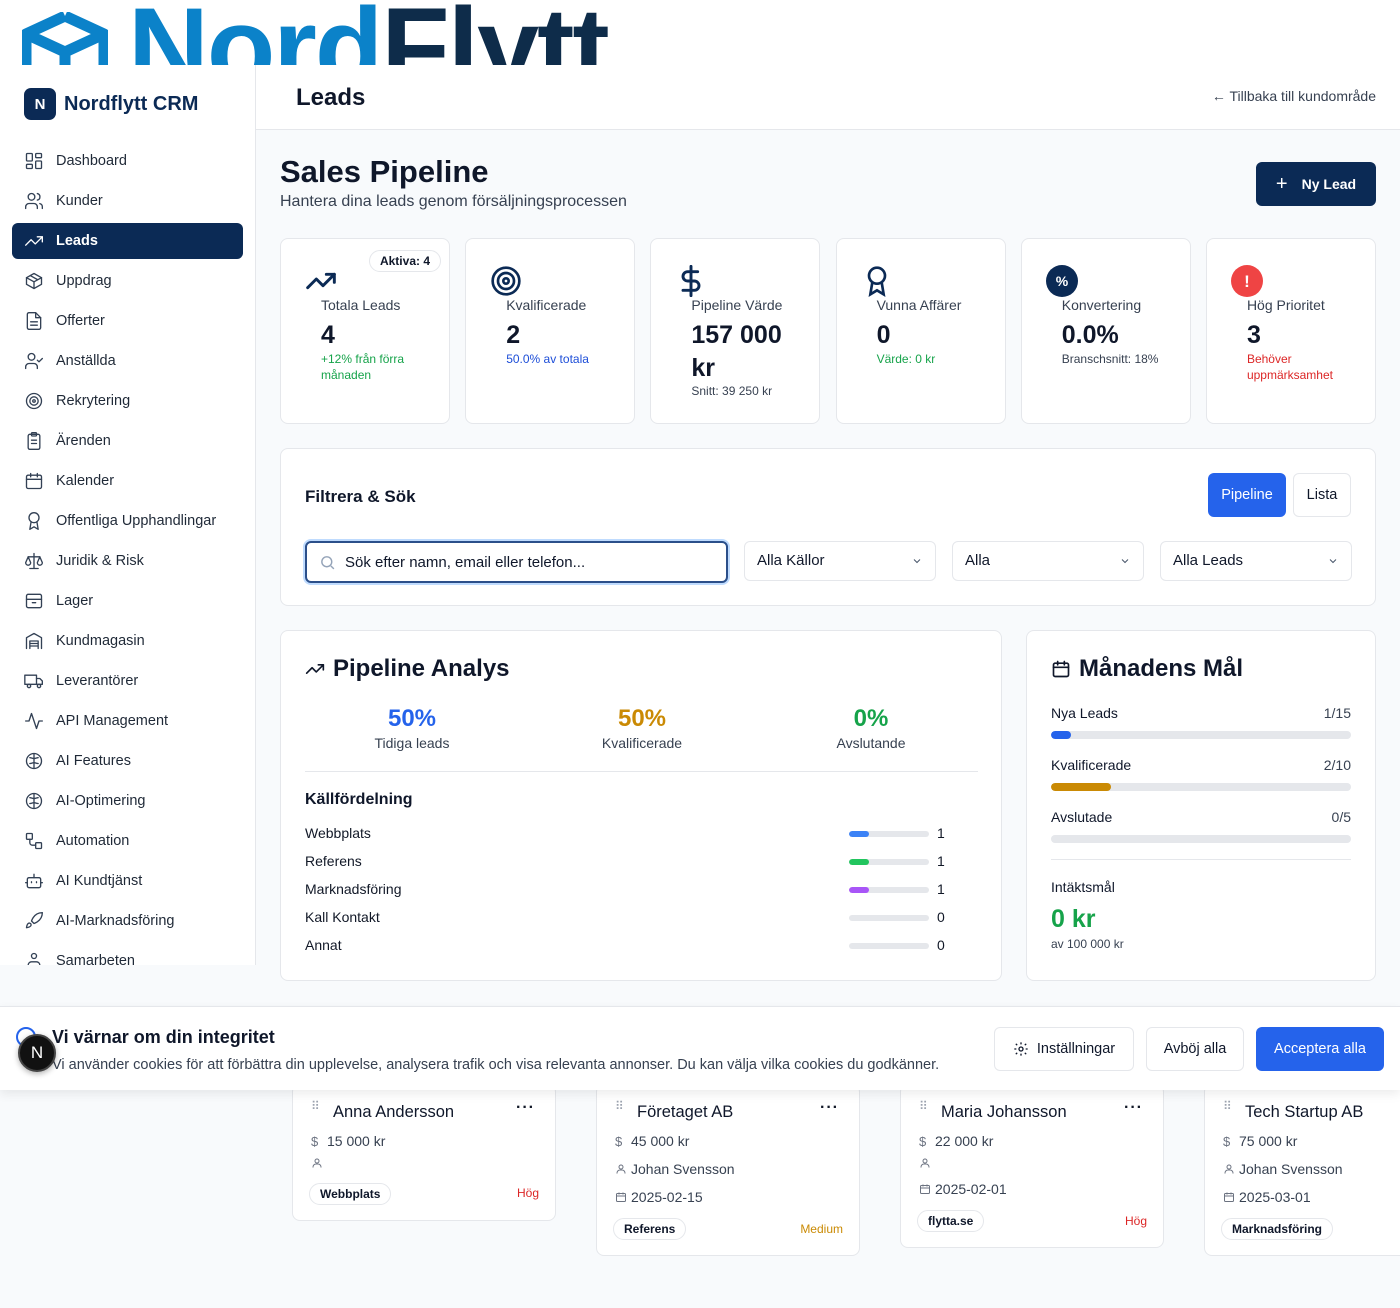 The image size is (1400, 1308). What do you see at coordinates (859, 834) in the screenshot?
I see `source-bar-fill` at bounding box center [859, 834].